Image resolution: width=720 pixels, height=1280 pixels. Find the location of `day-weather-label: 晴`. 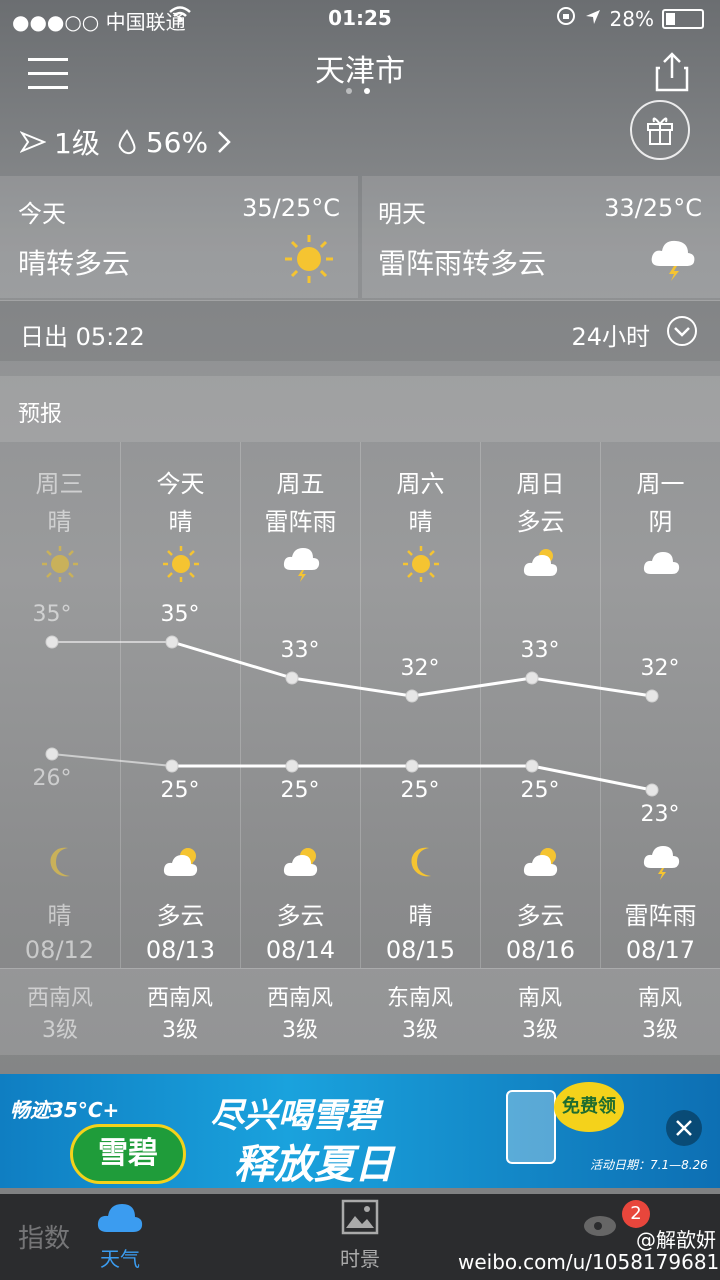

day-weather-label: 晴 is located at coordinates (59, 522).